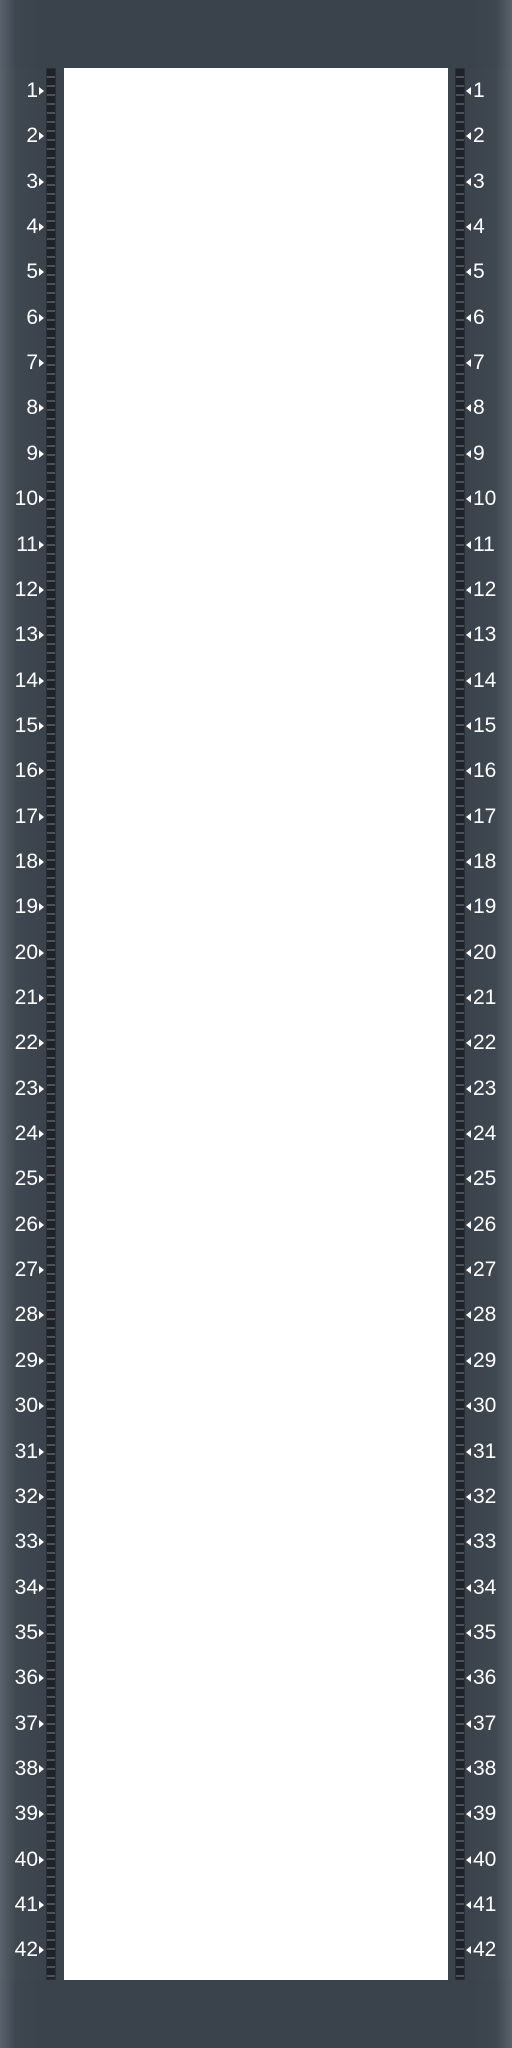  I want to click on rack-unit-label-right: 13, so click(489, 635).